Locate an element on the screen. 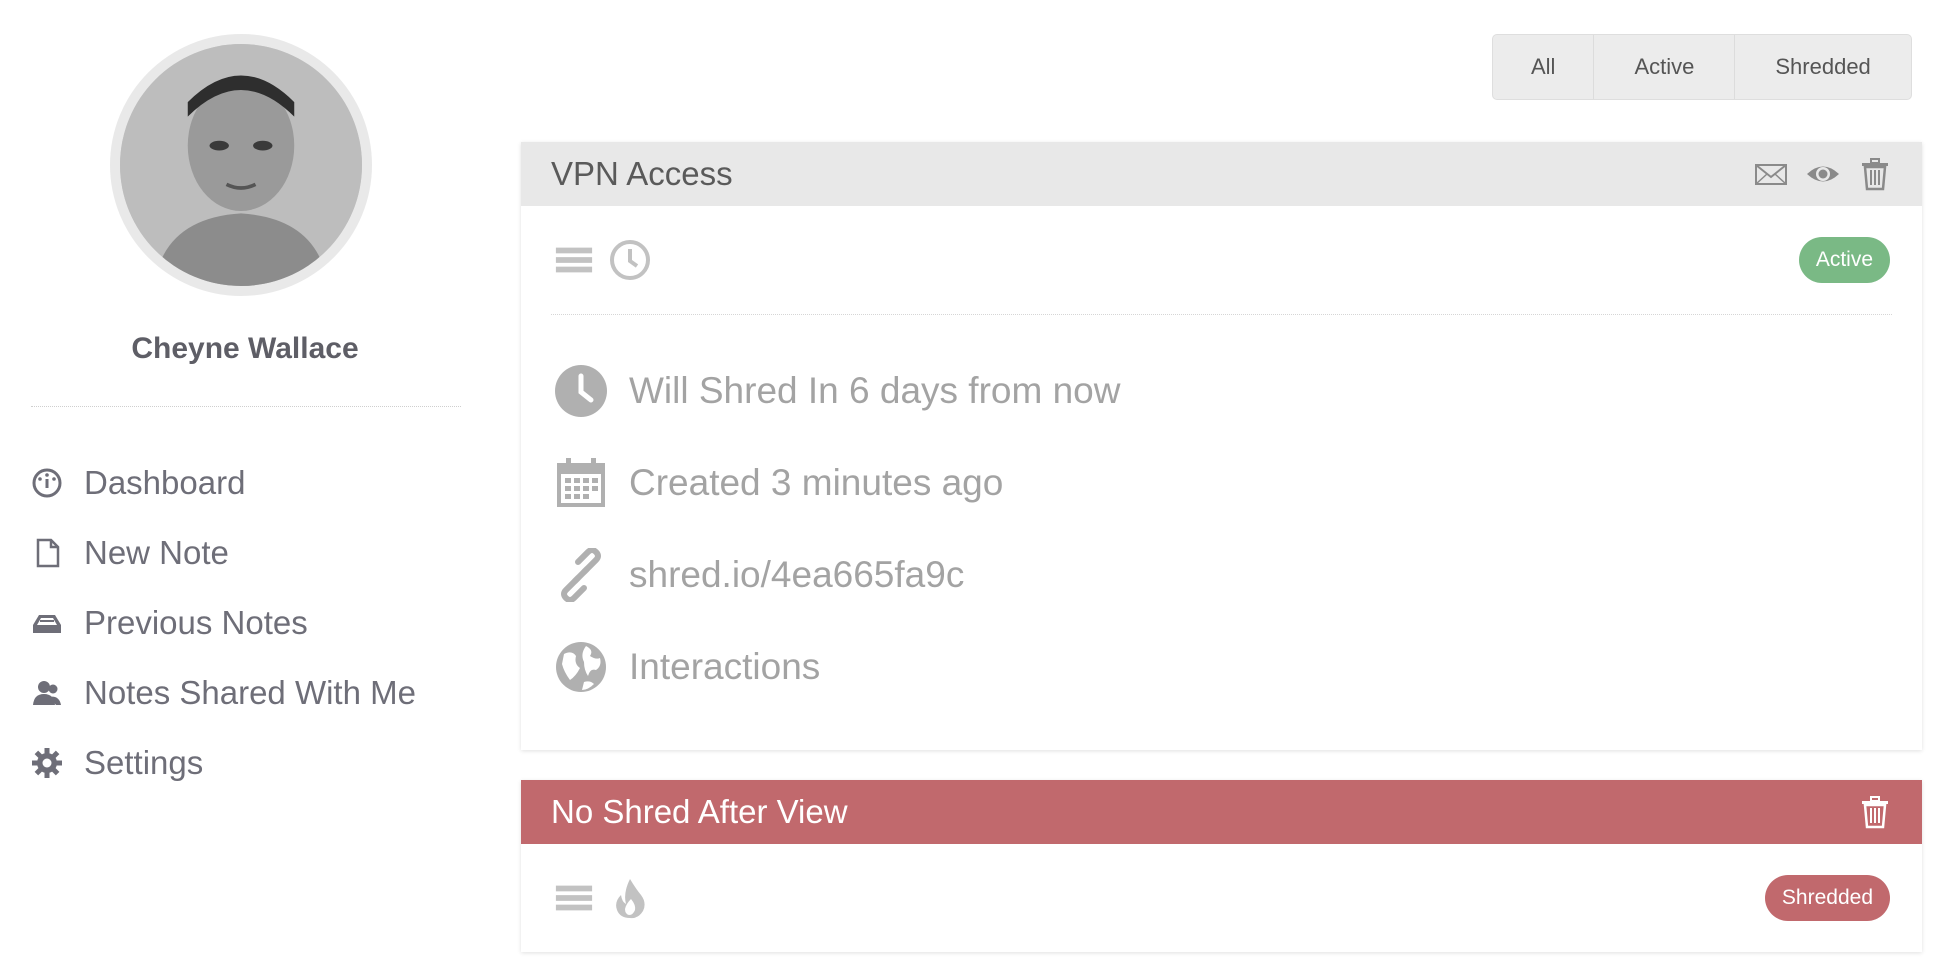  detail-link: shred.io/4ea665fa9c is located at coordinates (1222, 575).